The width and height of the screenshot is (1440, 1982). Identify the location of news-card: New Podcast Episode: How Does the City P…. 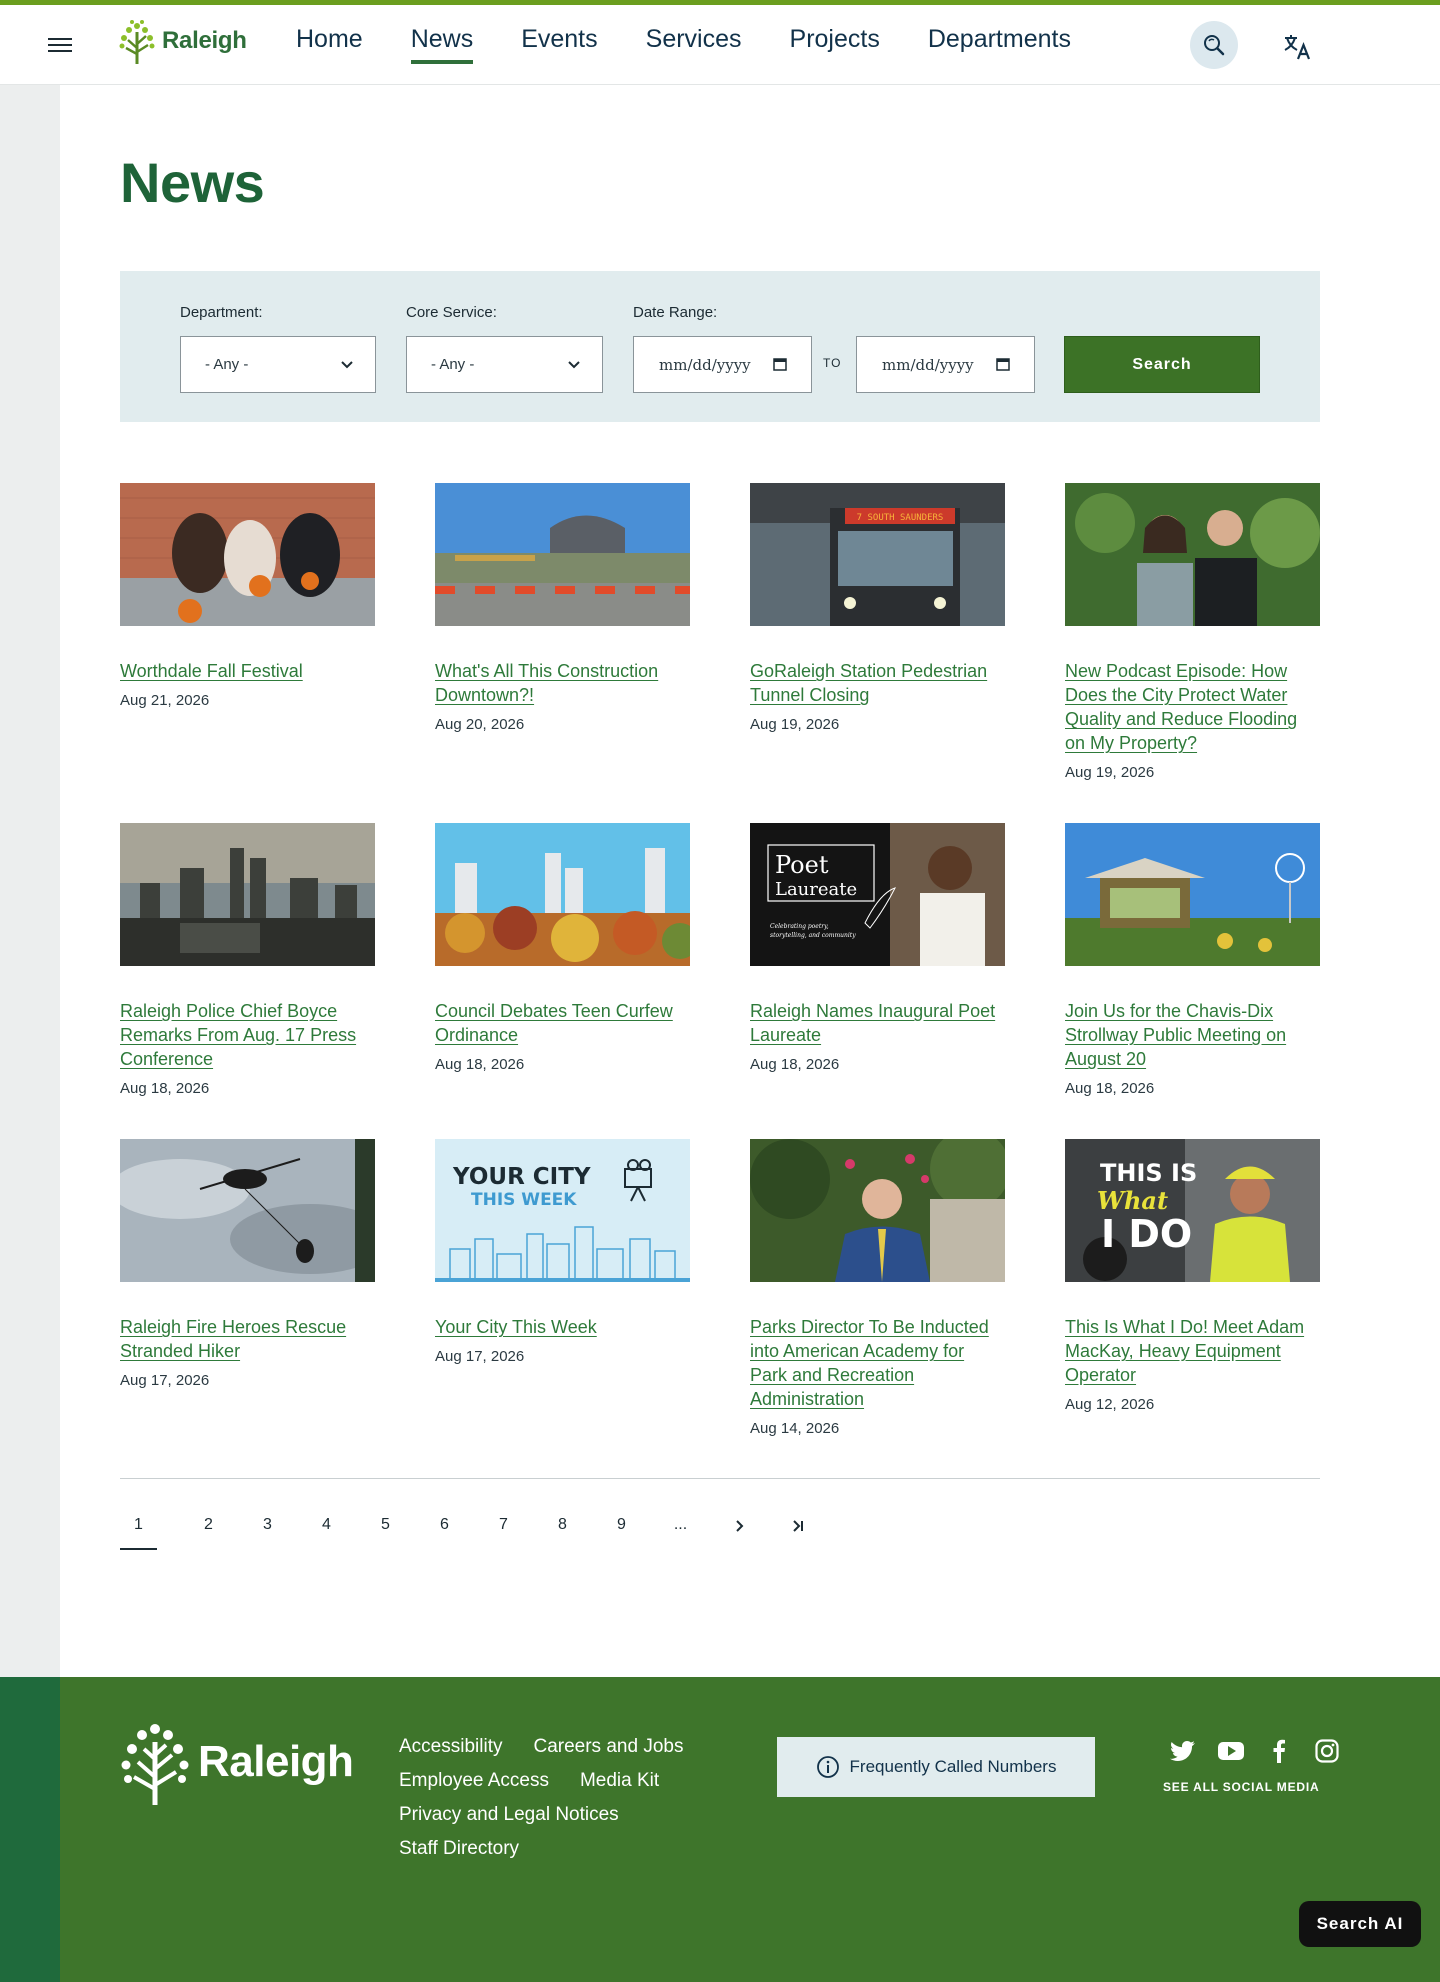
(1192, 632).